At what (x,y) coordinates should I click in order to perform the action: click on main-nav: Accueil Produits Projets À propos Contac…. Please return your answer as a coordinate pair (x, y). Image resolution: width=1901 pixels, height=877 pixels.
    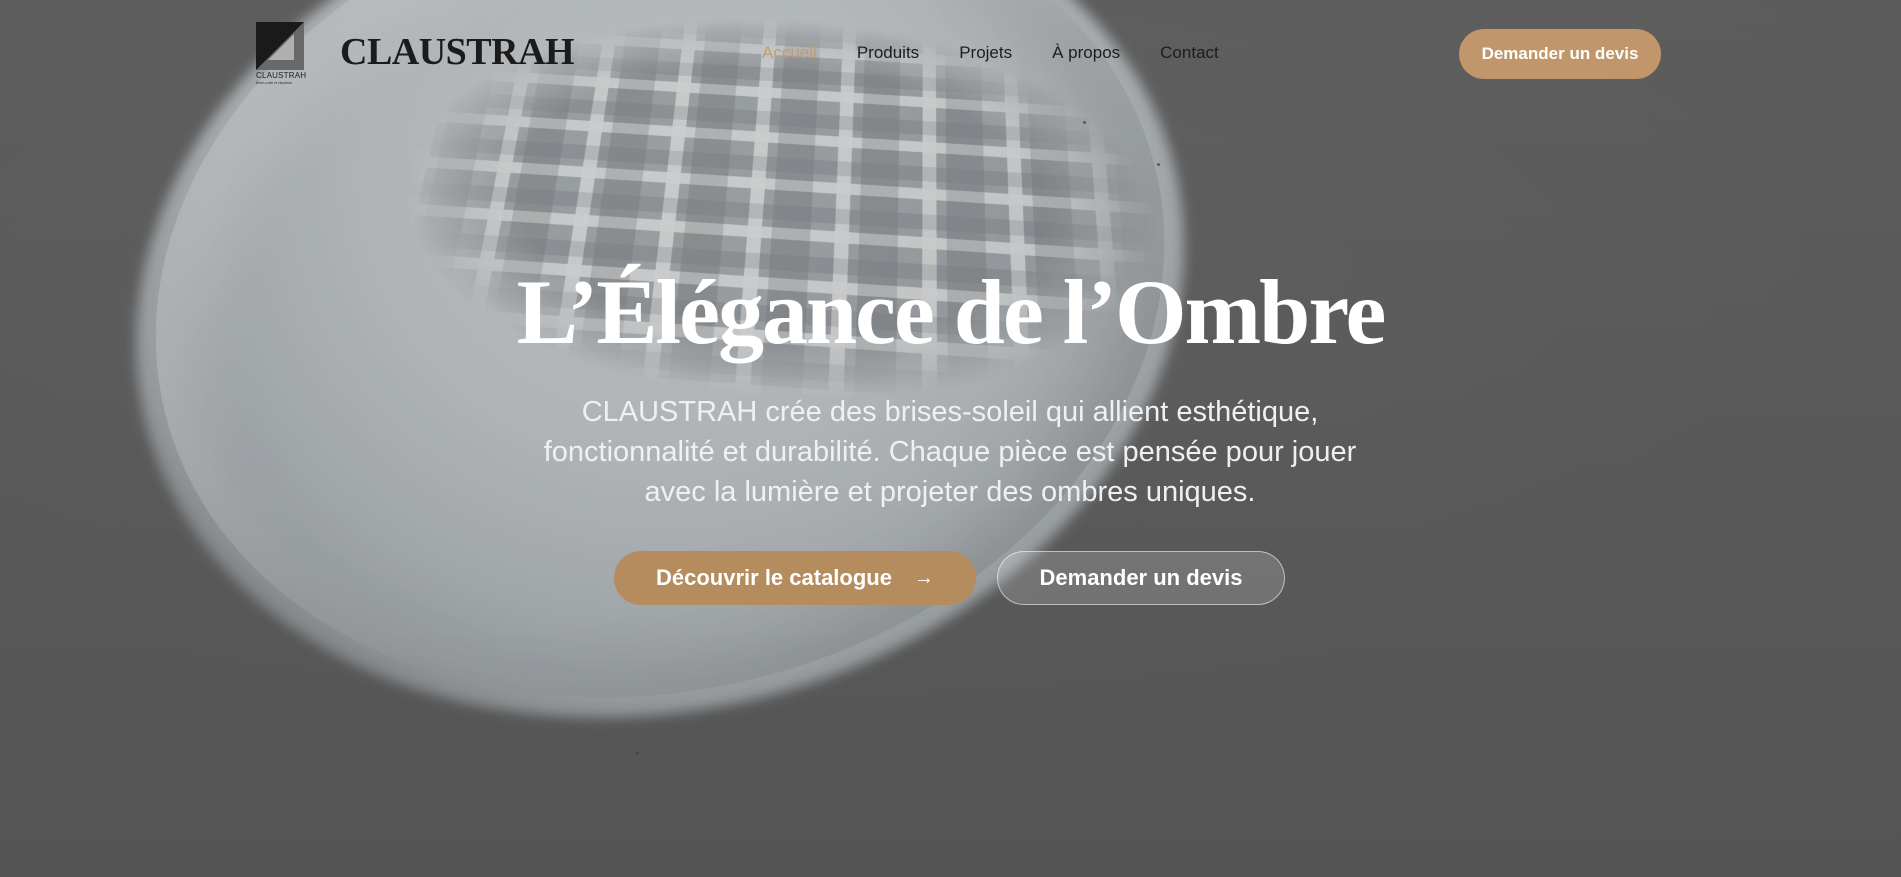
    Looking at the image, I should click on (990, 53).